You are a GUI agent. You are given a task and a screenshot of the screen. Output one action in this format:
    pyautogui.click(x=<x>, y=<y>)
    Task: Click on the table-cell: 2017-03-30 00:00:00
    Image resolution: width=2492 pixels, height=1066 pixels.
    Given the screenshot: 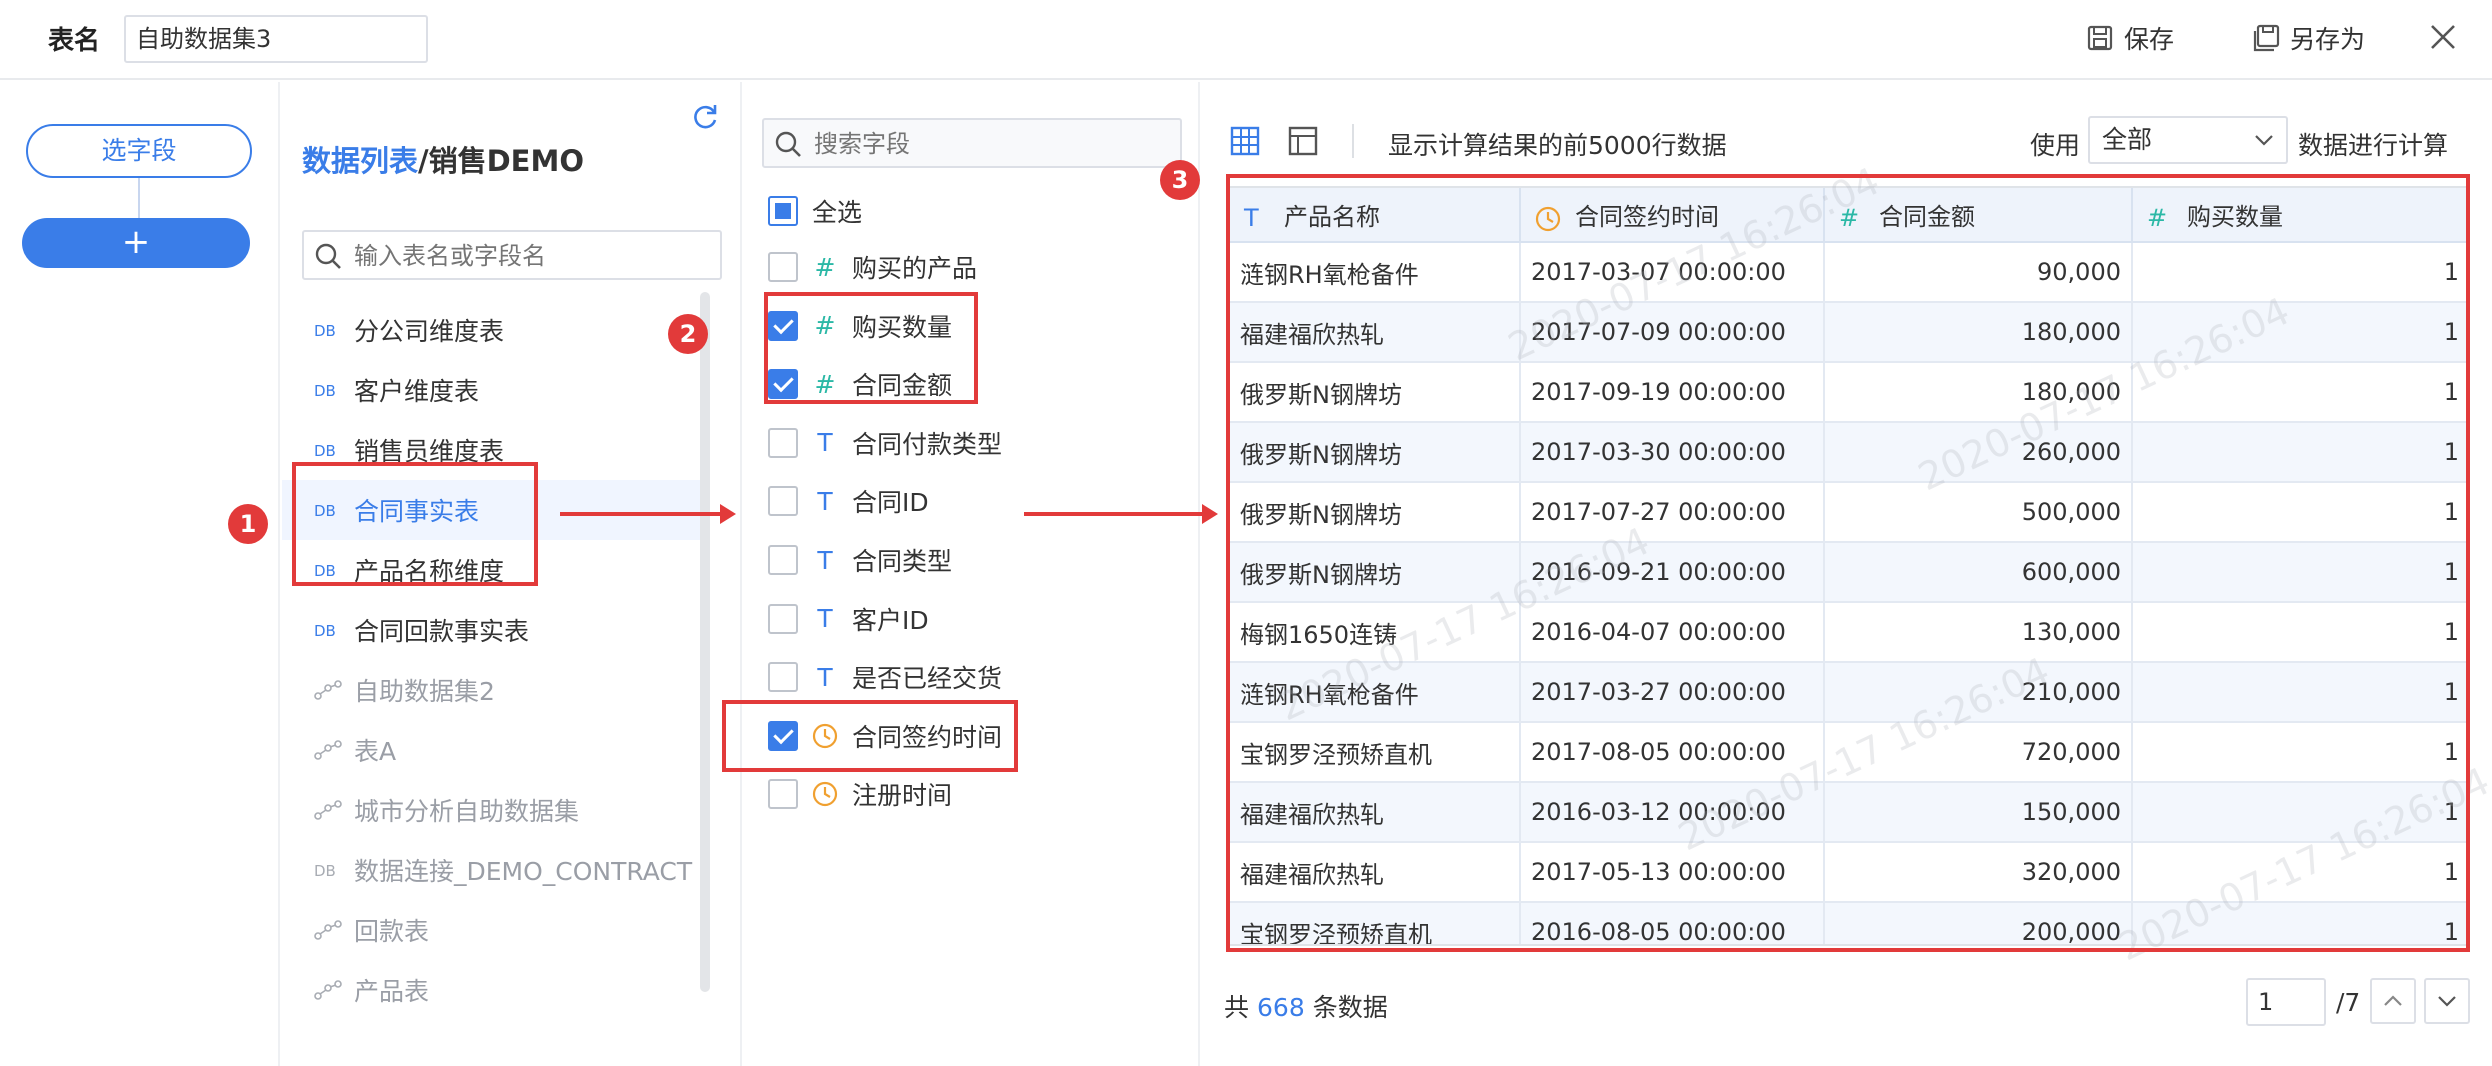 What is the action you would take?
    pyautogui.click(x=1672, y=452)
    